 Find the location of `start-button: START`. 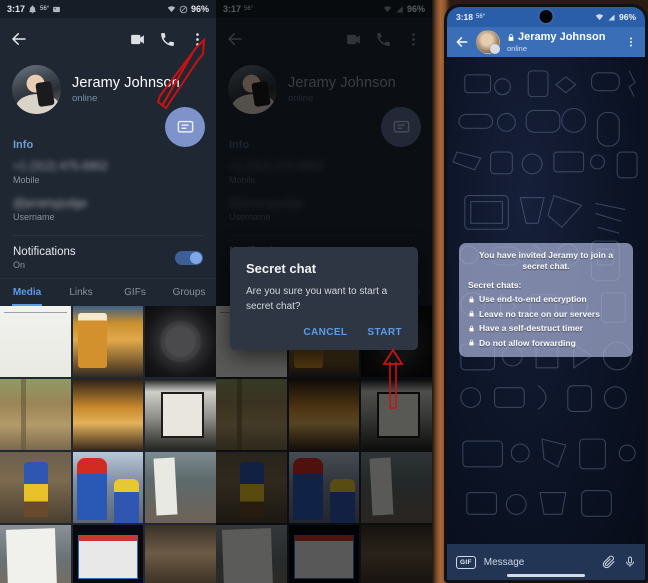

start-button: START is located at coordinates (384, 332).